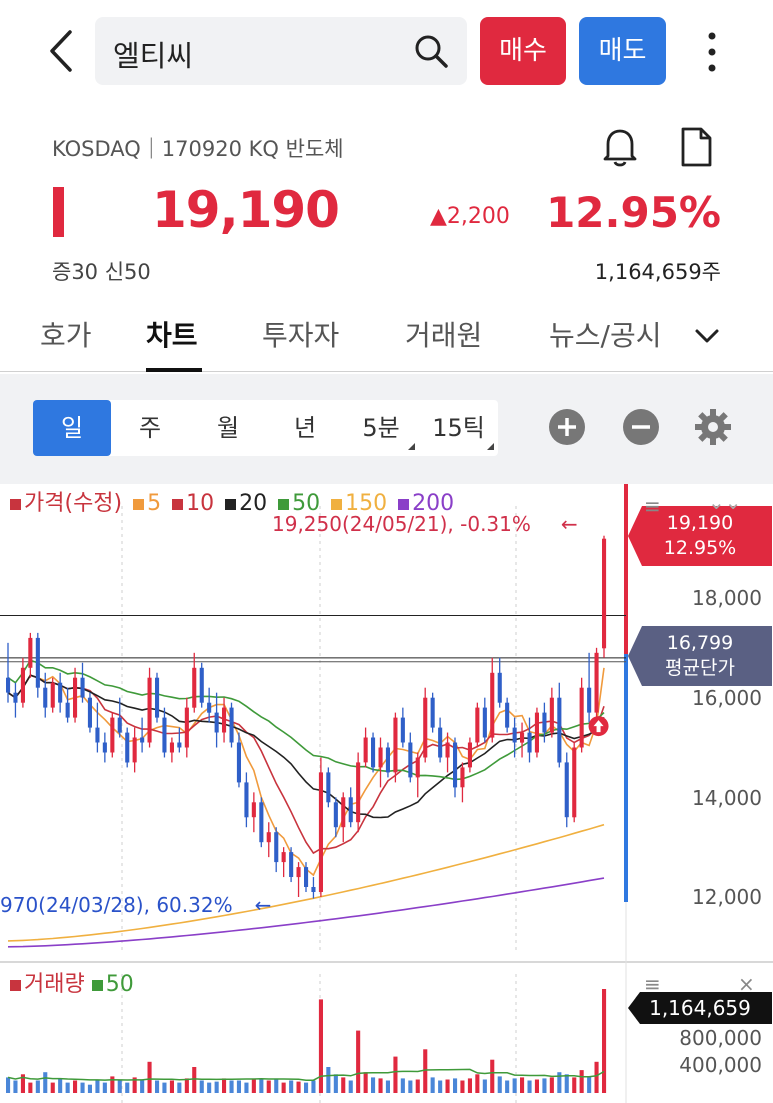 The width and height of the screenshot is (773, 1103). What do you see at coordinates (700, 656) in the screenshot?
I see `average-price-tag: 16,799 평균단가` at bounding box center [700, 656].